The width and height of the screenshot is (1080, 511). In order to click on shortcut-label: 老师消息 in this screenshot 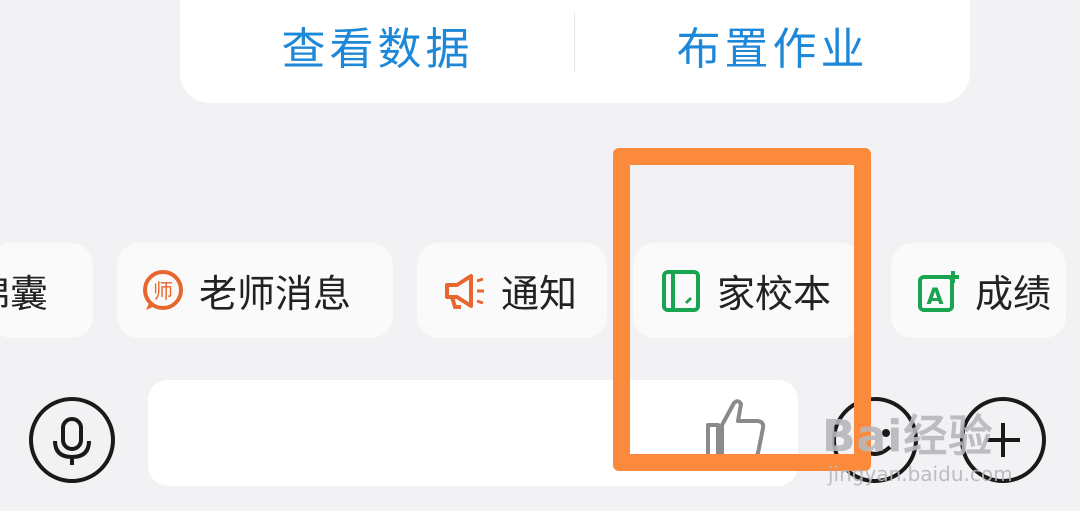, I will do `click(275, 294)`.